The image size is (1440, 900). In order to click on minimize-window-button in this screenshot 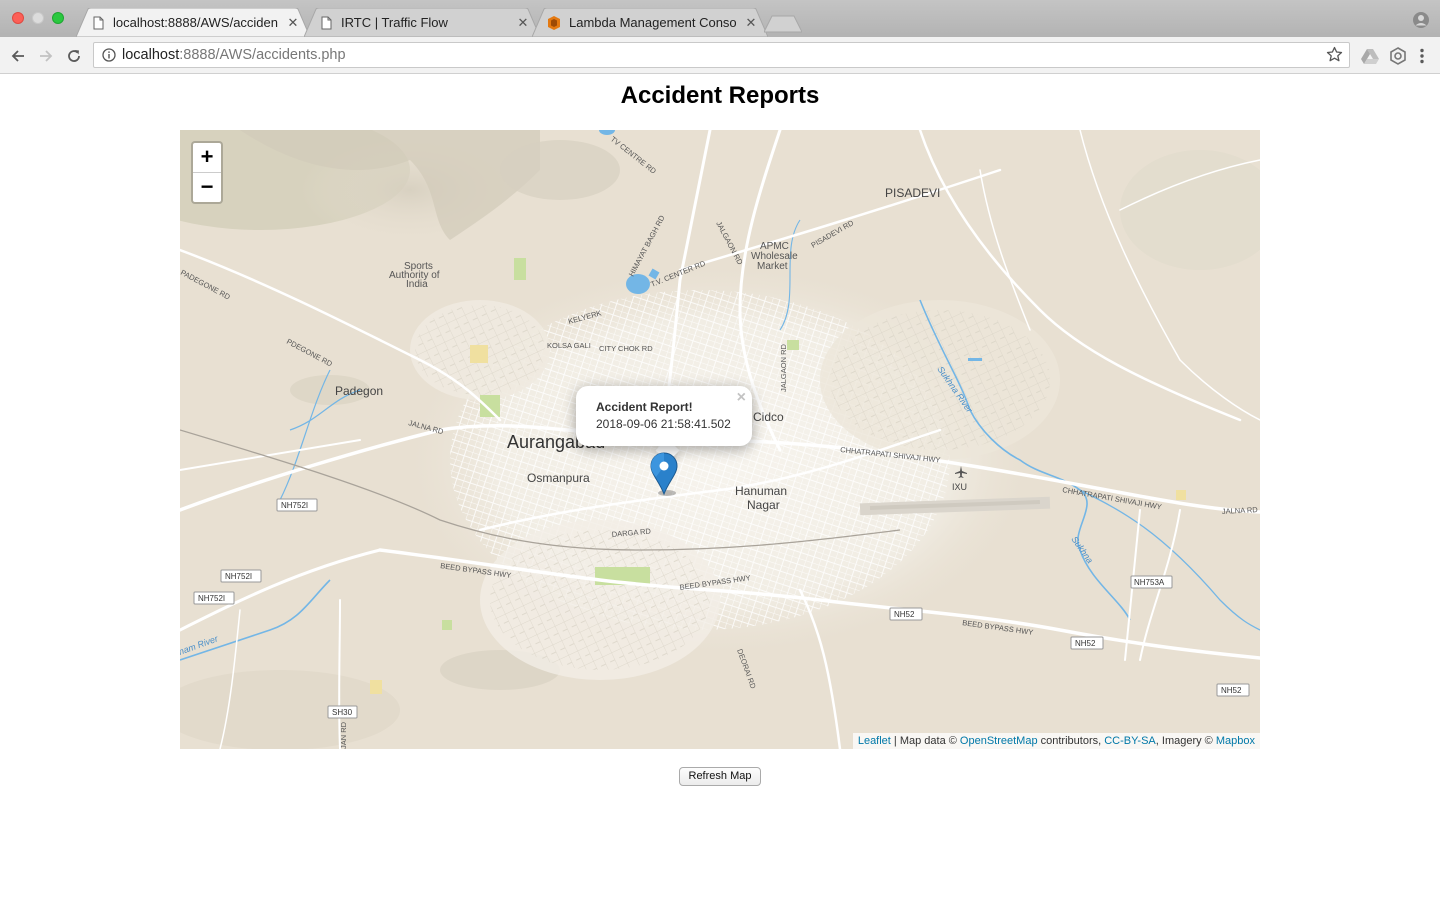, I will do `click(38, 18)`.